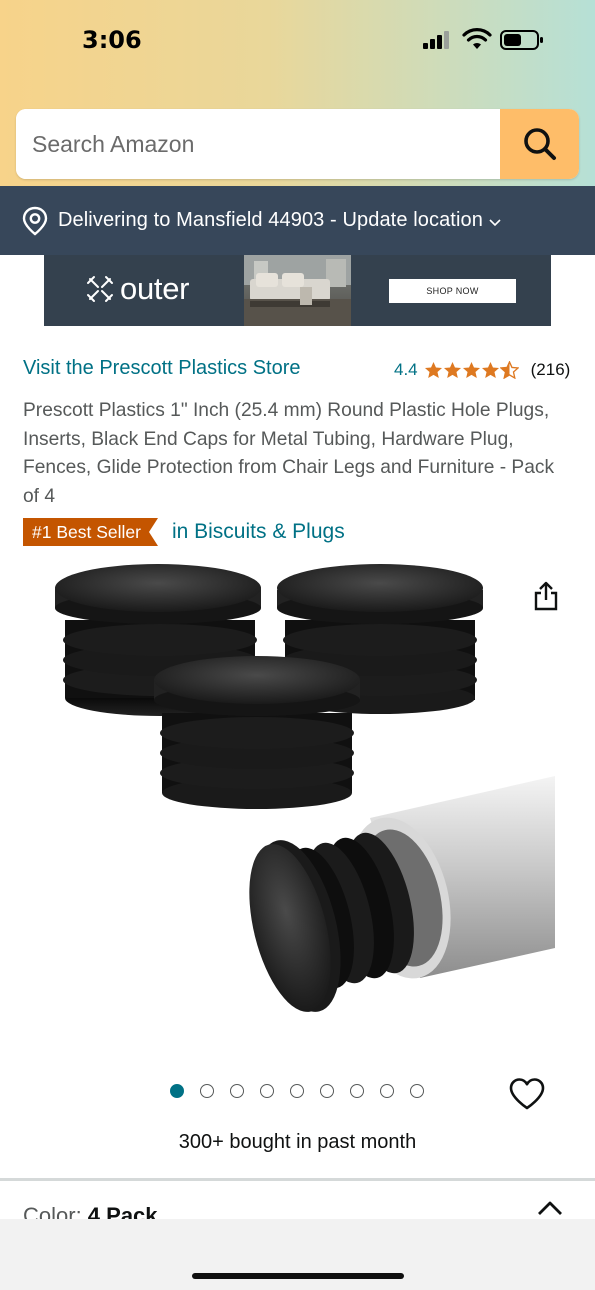 This screenshot has width=595, height=1290. I want to click on image-carousel-indicator, so click(305, 1091).